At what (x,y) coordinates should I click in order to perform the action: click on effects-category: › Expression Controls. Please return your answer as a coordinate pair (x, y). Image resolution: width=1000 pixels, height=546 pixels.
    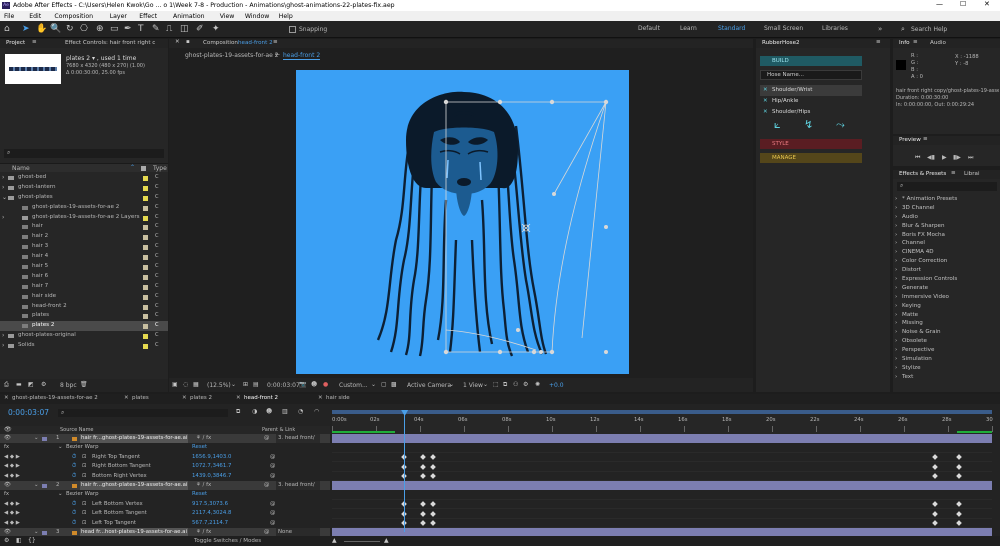
    Looking at the image, I should click on (947, 279).